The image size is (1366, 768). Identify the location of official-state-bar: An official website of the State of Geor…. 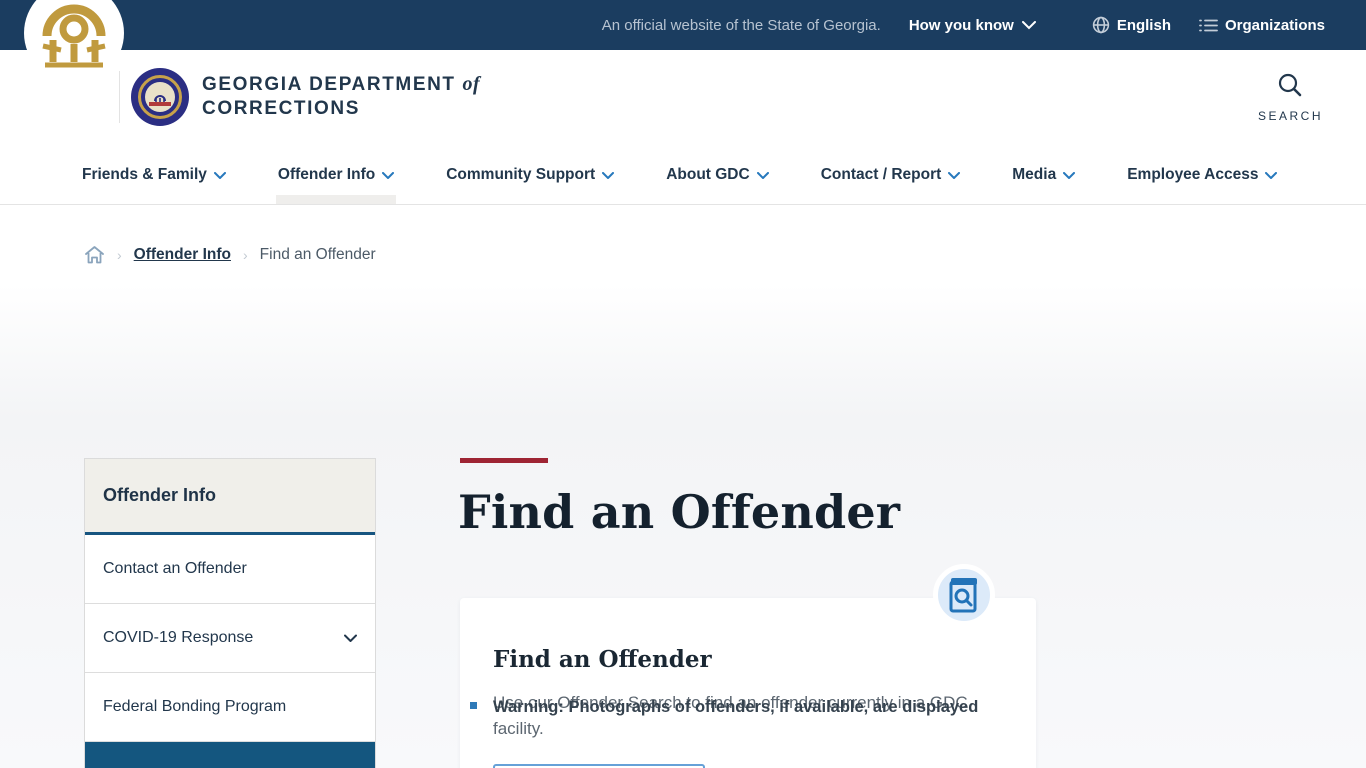
(683, 25).